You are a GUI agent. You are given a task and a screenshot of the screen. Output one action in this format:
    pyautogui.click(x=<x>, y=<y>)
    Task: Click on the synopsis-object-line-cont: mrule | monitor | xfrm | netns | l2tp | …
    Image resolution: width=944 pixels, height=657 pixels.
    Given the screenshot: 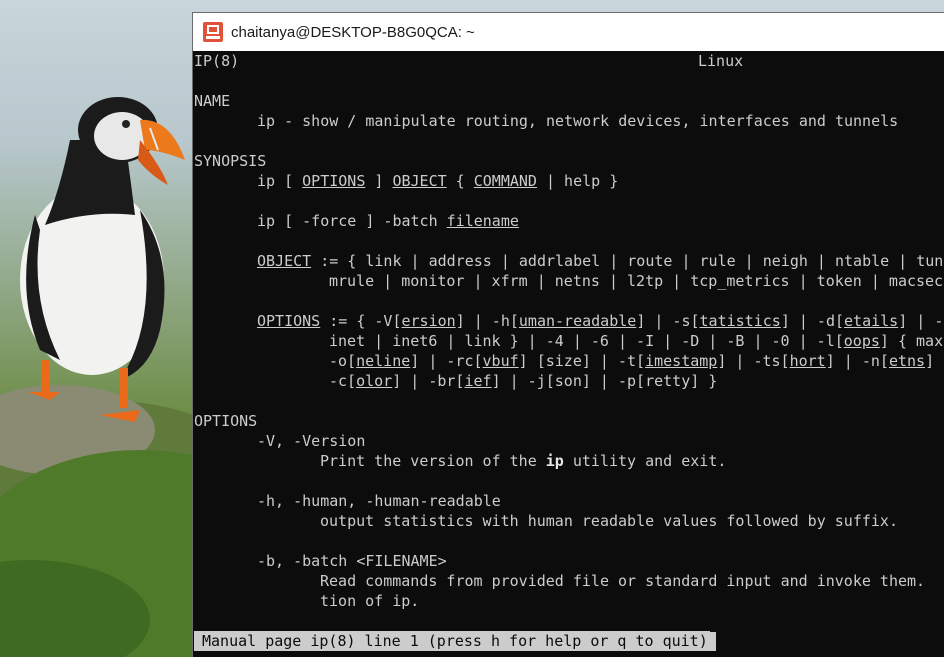 What is the action you would take?
    pyautogui.click(x=636, y=281)
    